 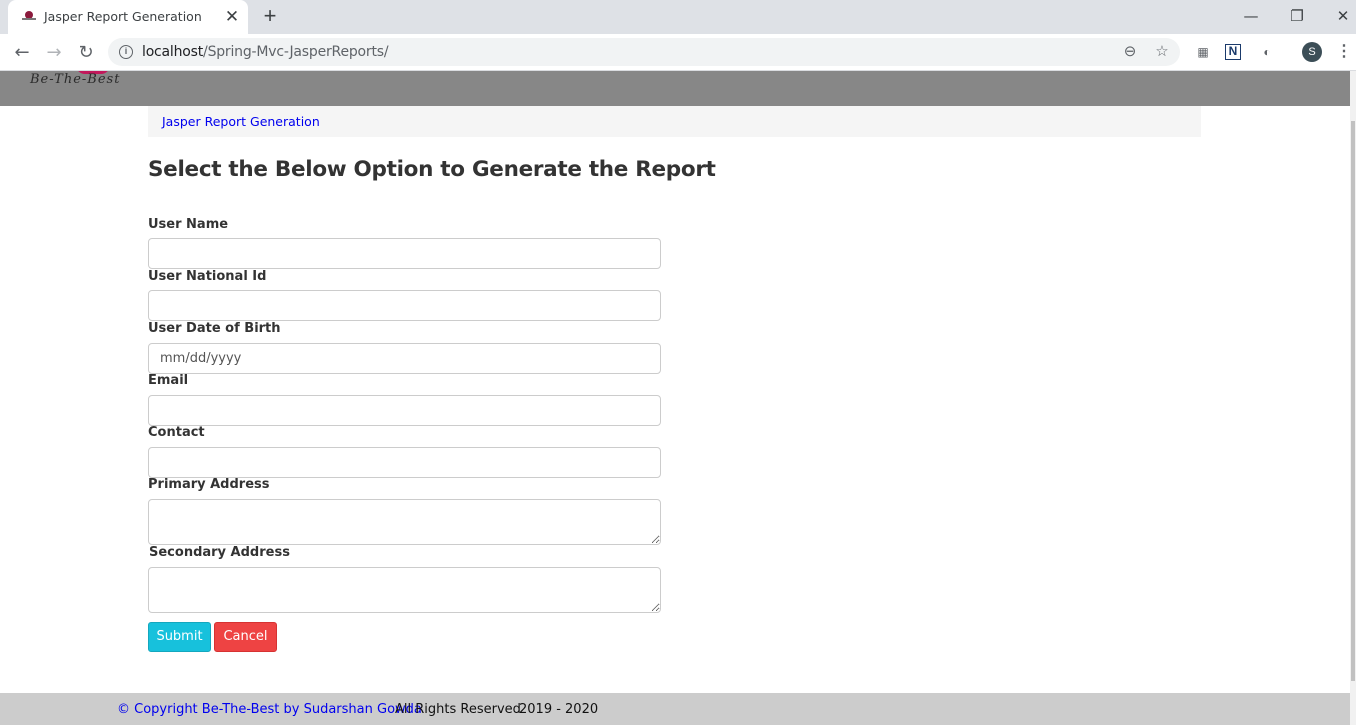 I want to click on browser-tab: Jasper Report Generation ✕, so click(x=128, y=17).